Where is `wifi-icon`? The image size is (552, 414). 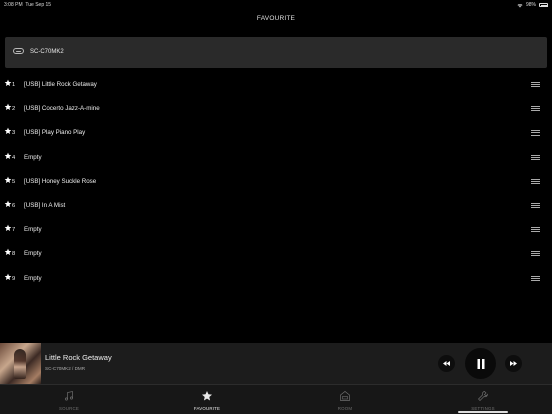
wifi-icon is located at coordinates (520, 5).